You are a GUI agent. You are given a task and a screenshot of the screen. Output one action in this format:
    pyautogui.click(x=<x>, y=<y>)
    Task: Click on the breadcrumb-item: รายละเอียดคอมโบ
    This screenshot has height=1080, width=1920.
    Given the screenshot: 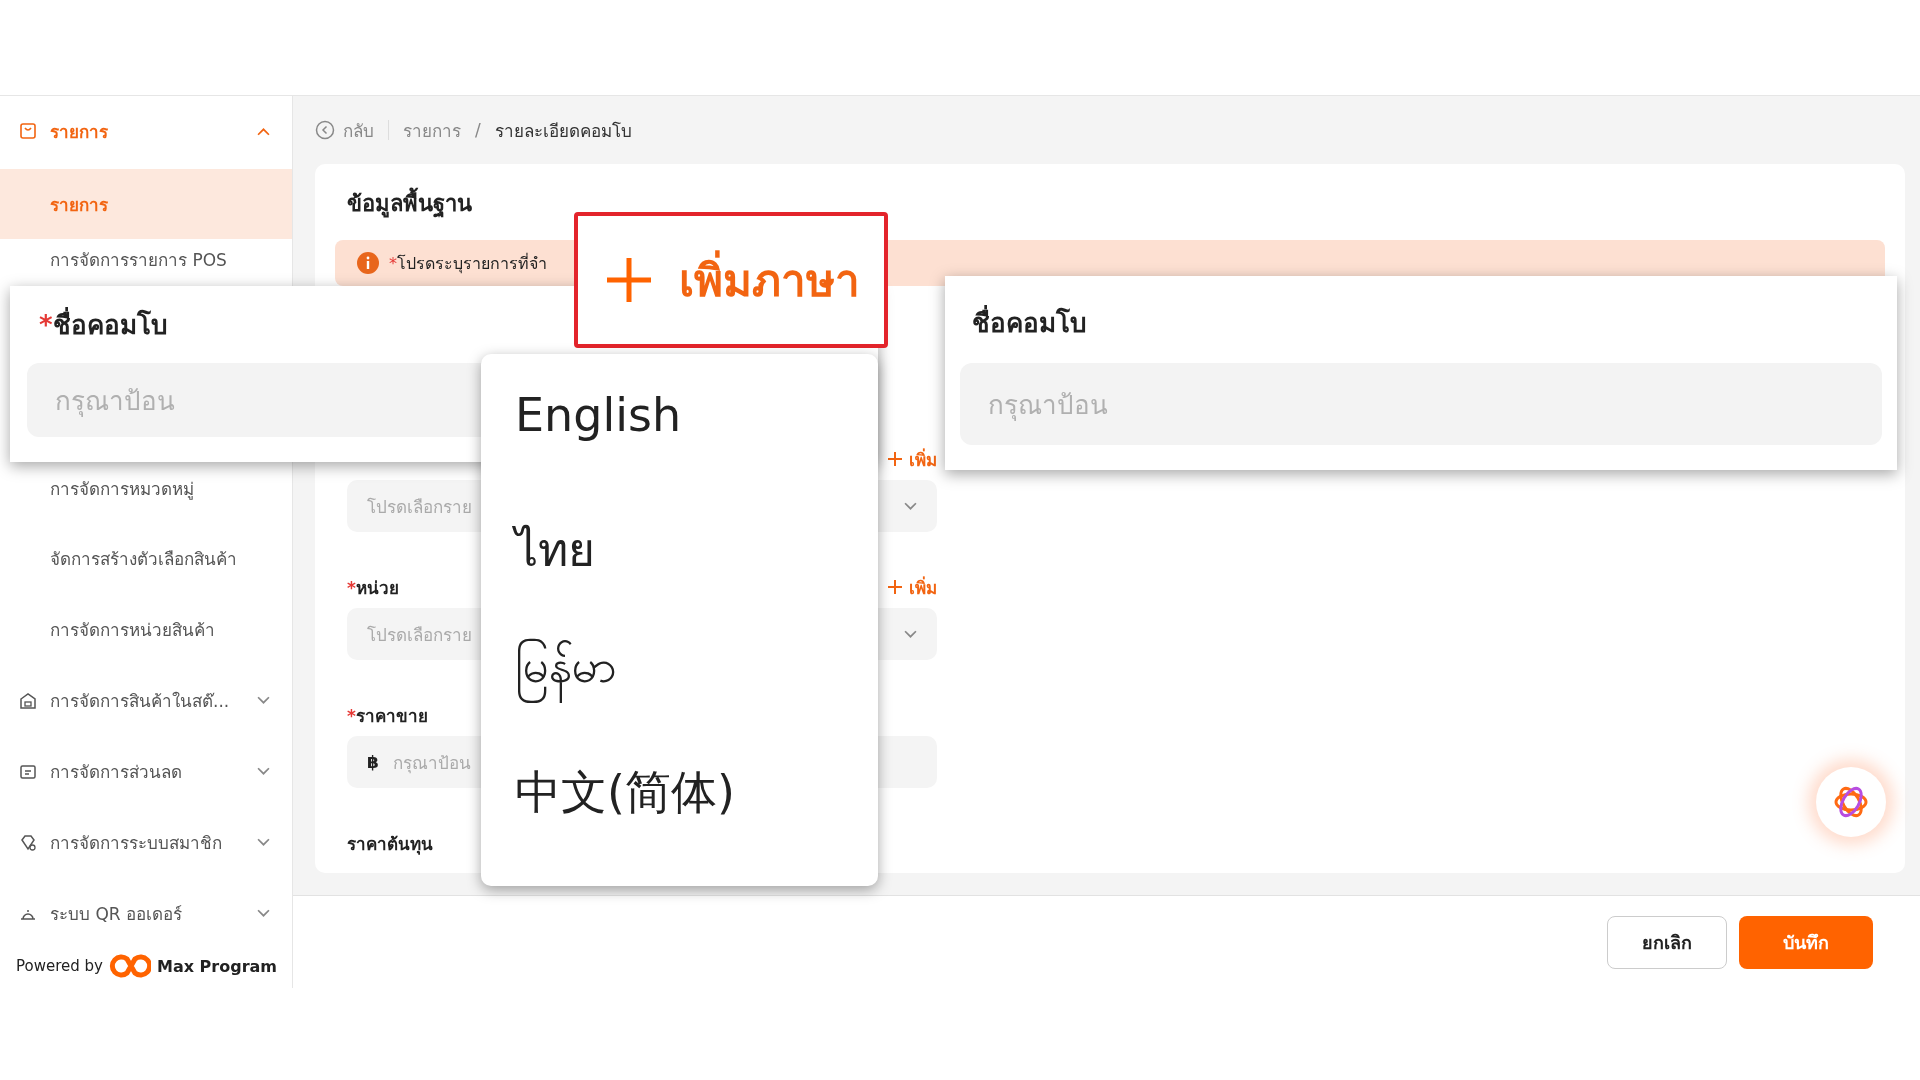 What is the action you would take?
    pyautogui.click(x=563, y=131)
    